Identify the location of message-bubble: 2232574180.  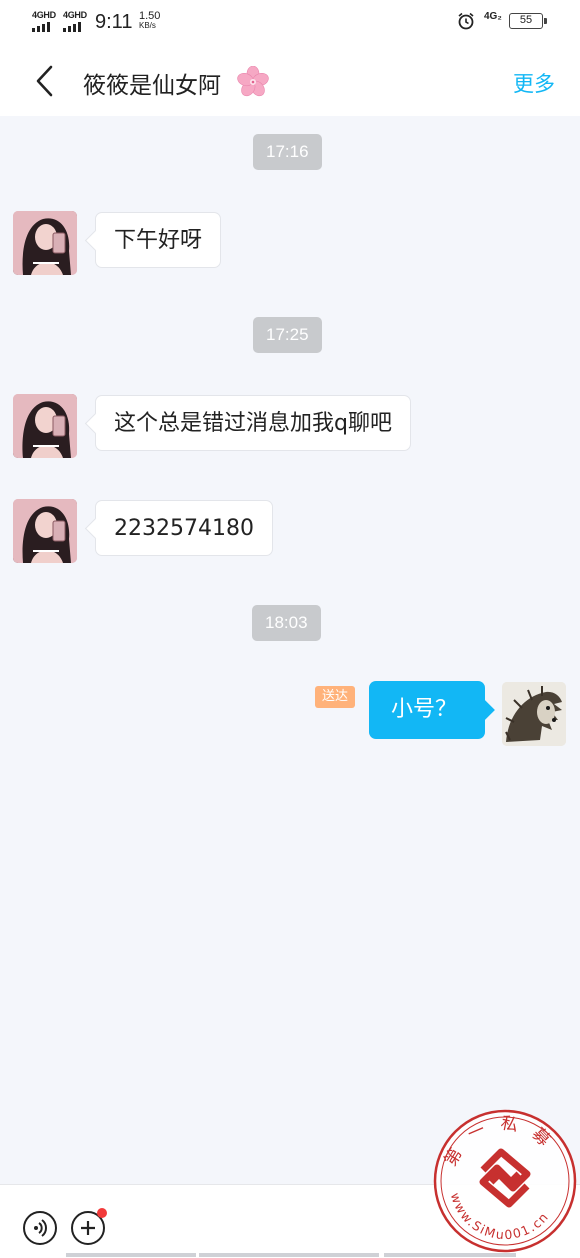
(184, 528).